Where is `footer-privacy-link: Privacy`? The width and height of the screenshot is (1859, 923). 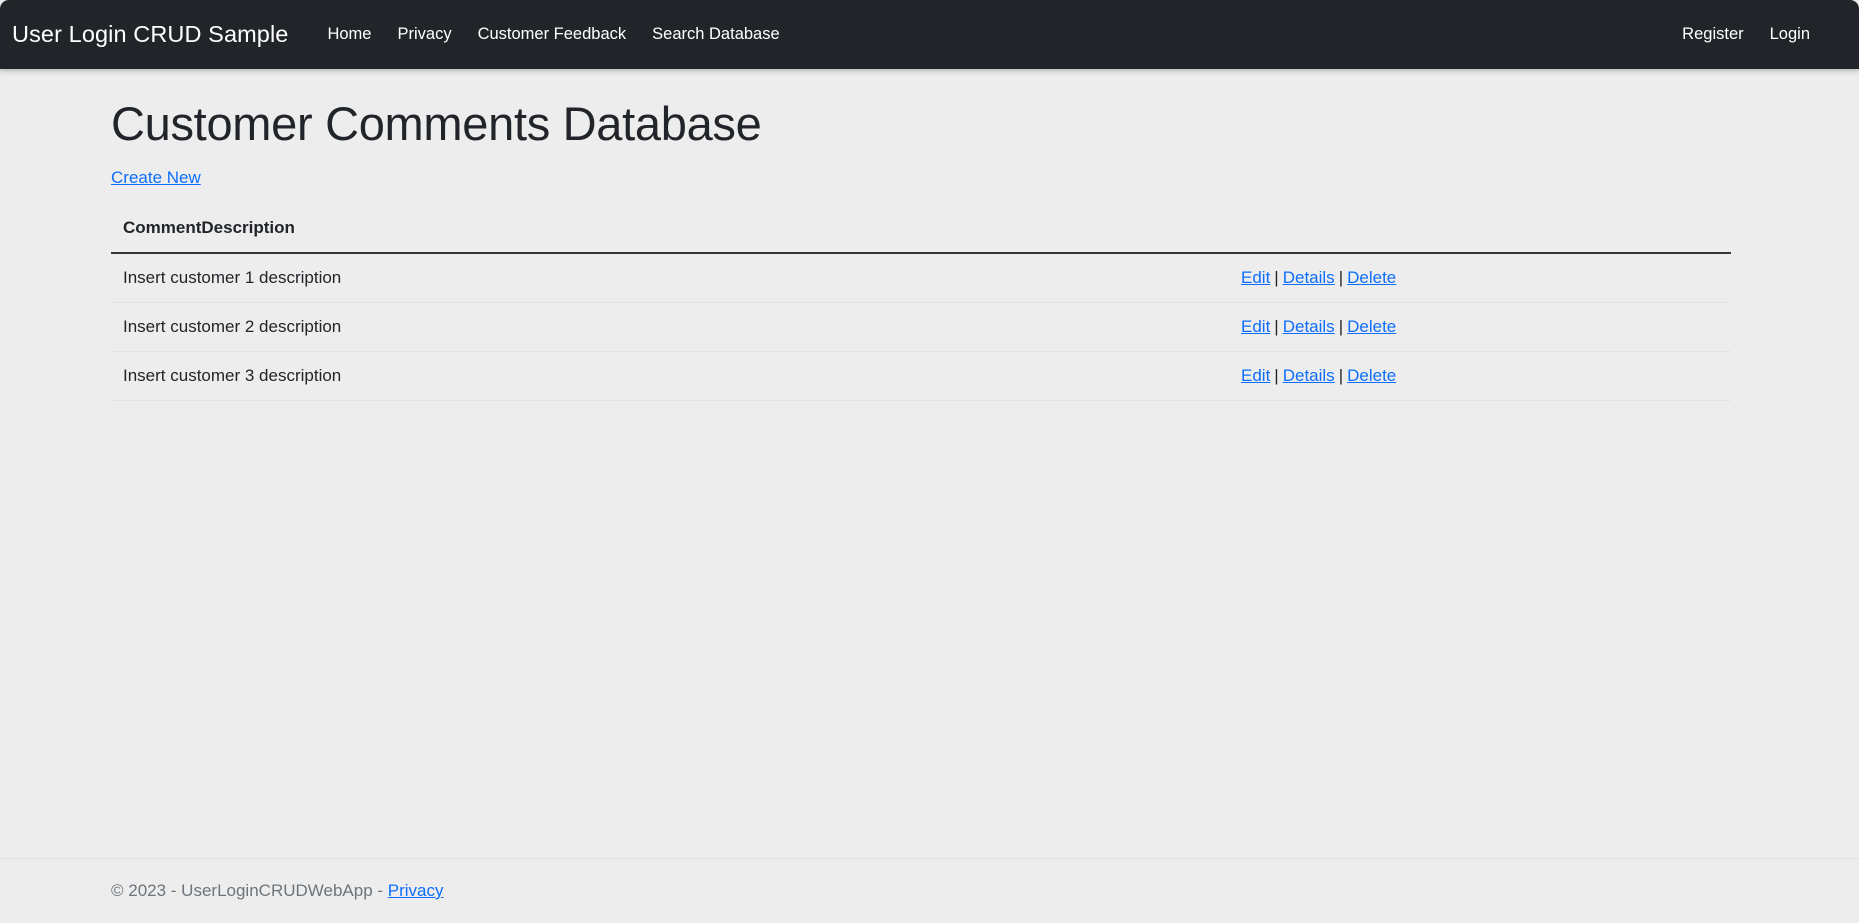
footer-privacy-link: Privacy is located at coordinates (416, 890).